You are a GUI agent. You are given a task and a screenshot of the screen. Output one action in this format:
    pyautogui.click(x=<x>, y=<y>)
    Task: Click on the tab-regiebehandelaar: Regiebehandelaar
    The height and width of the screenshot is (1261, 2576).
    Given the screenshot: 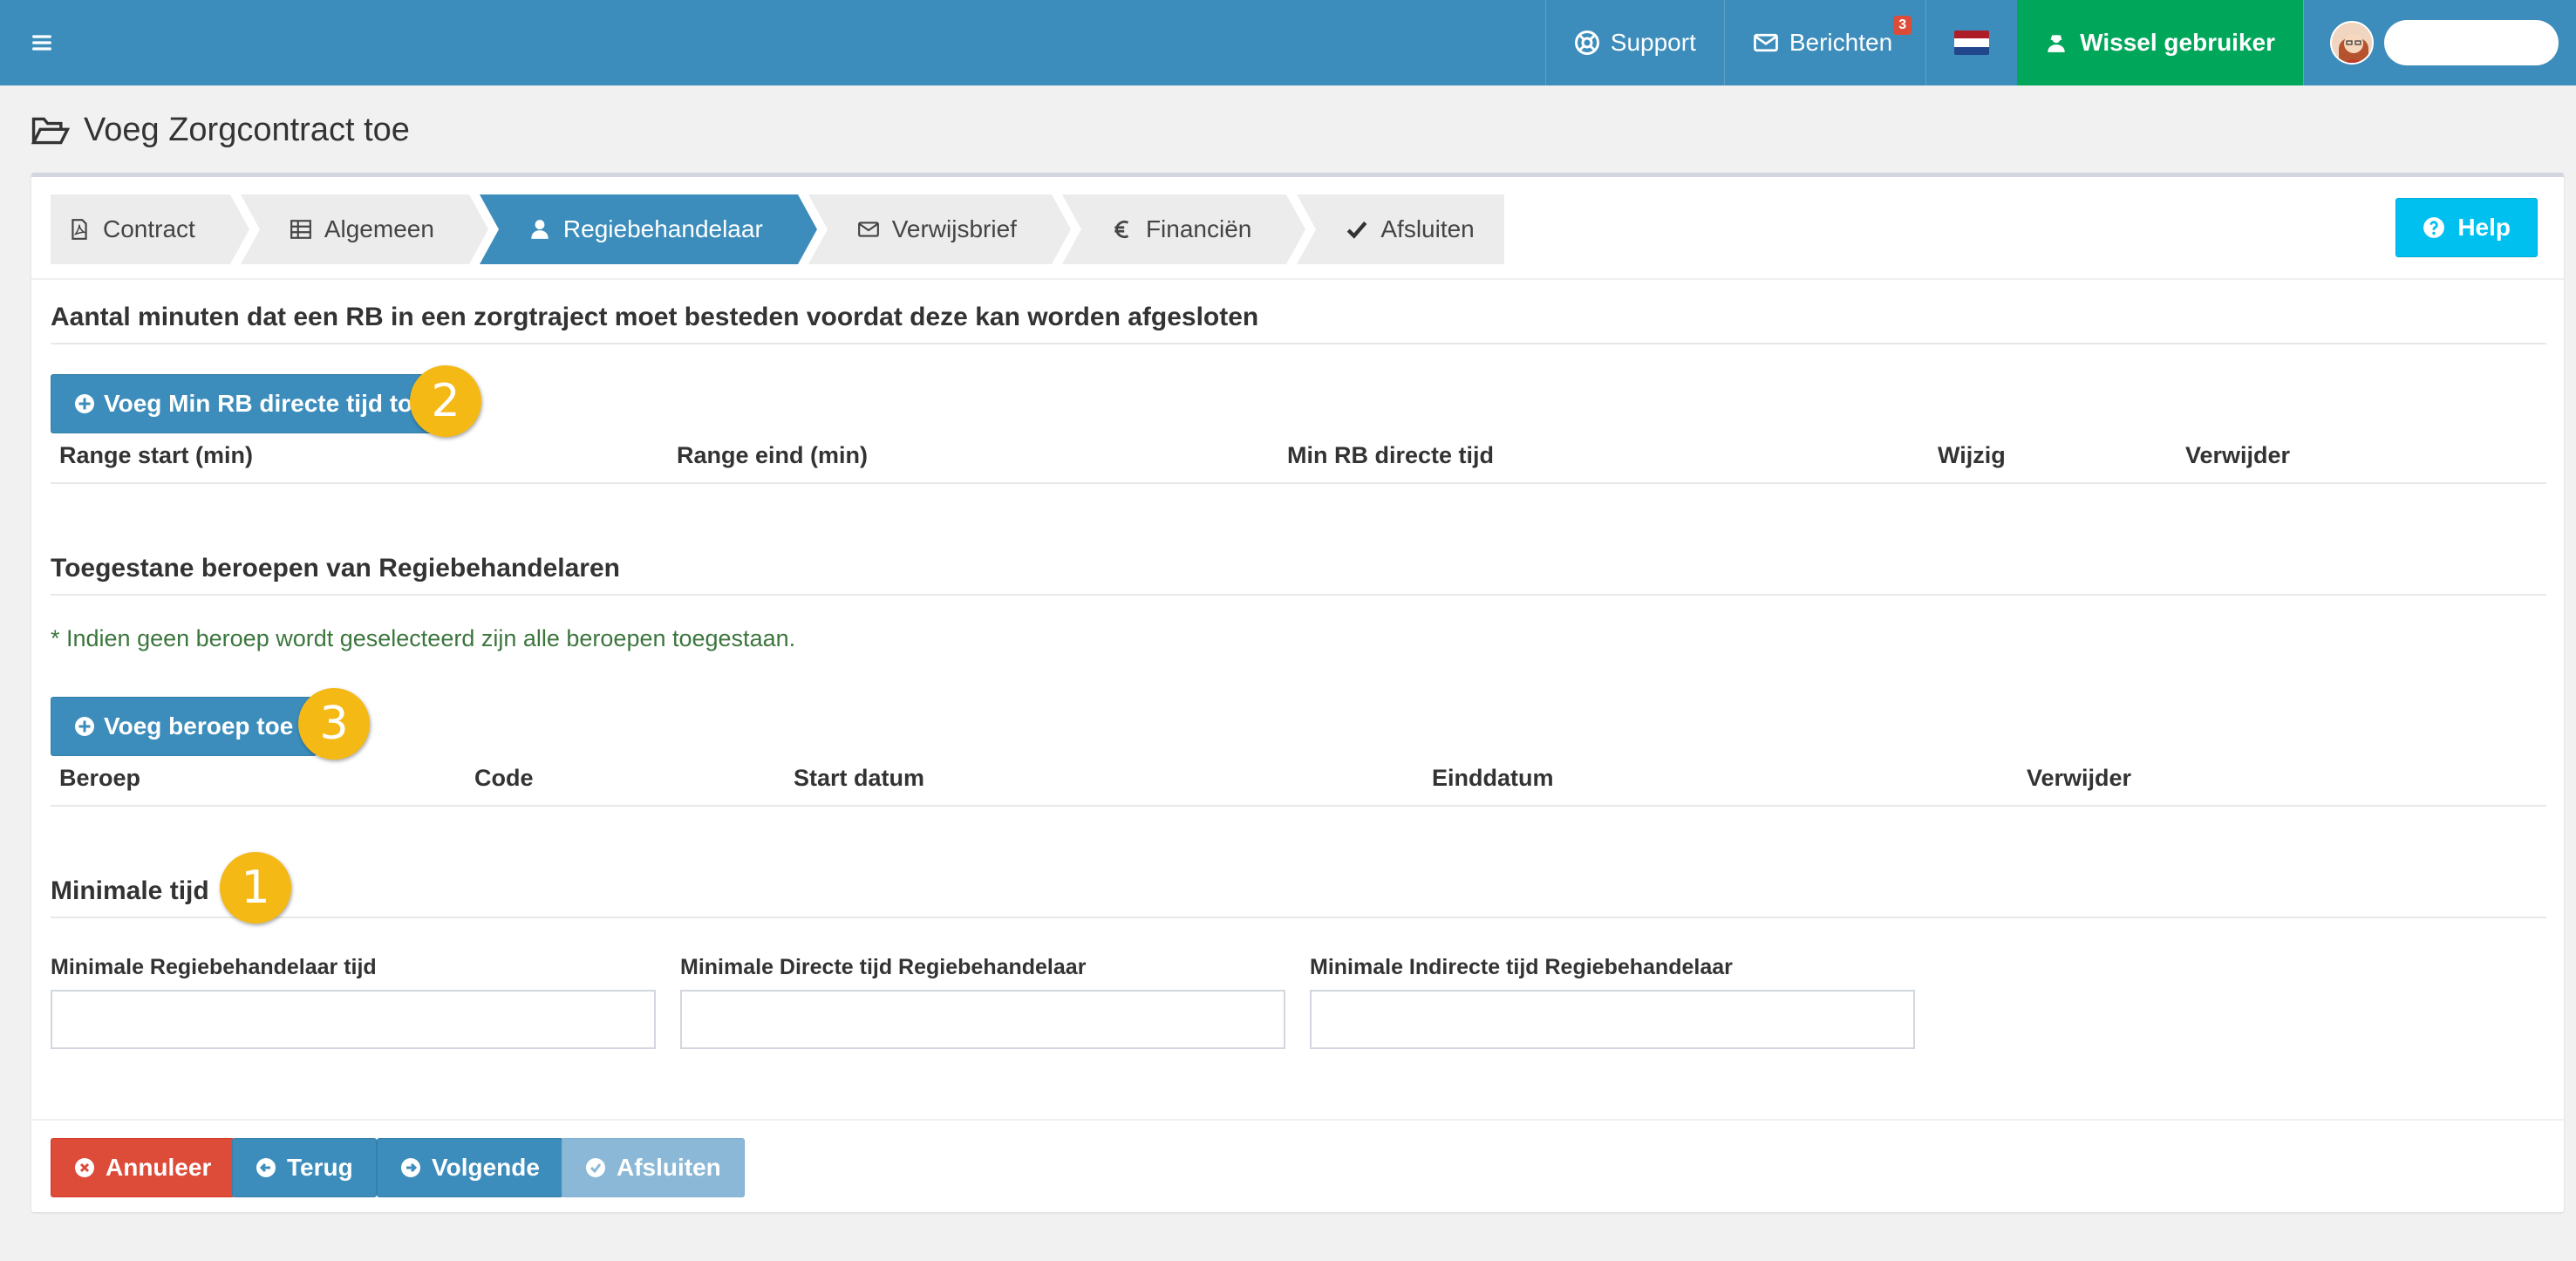 What is the action you would take?
    pyautogui.click(x=648, y=229)
    